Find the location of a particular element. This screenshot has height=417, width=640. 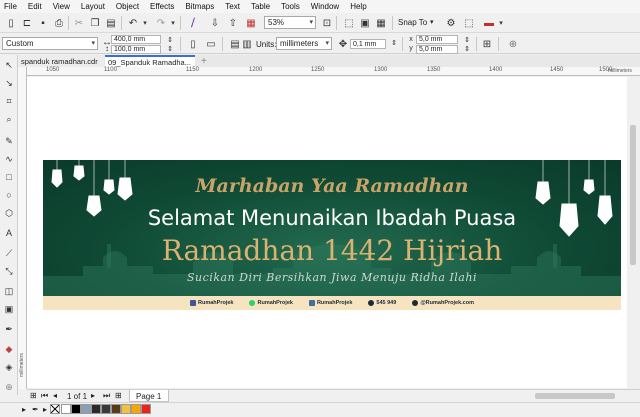

transparency-icon: ▣ is located at coordinates (9, 309).